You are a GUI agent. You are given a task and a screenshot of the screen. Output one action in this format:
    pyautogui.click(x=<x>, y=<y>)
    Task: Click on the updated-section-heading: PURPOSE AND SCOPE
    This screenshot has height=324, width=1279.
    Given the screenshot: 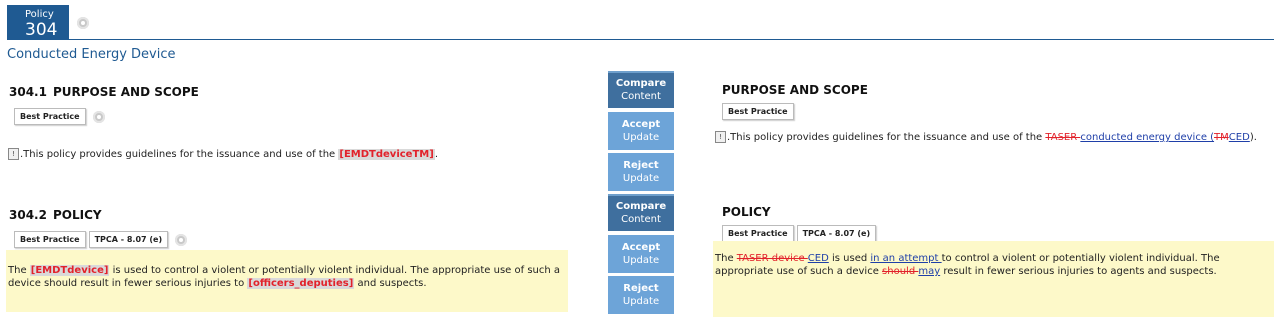 What is the action you would take?
    pyautogui.click(x=795, y=90)
    